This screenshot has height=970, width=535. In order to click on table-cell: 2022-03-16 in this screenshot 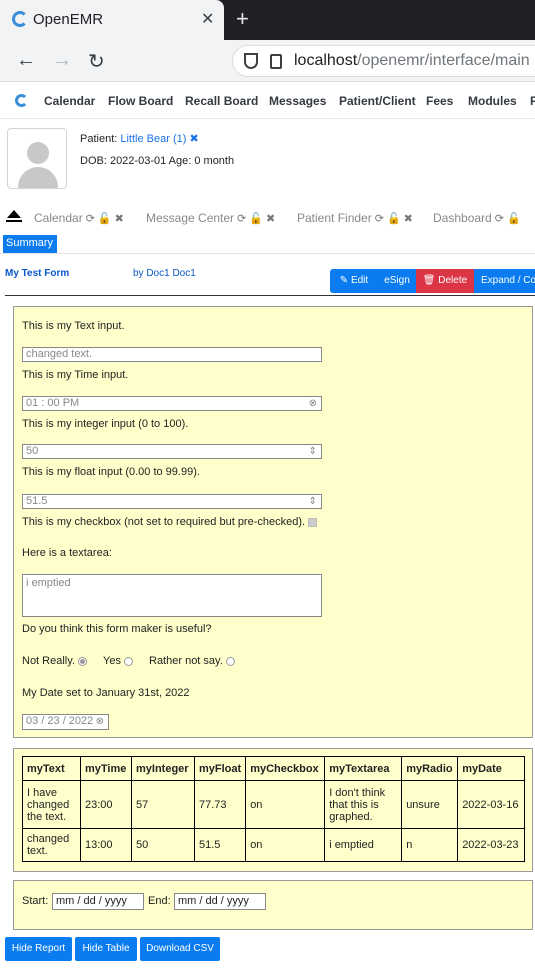, I will do `click(491, 804)`.